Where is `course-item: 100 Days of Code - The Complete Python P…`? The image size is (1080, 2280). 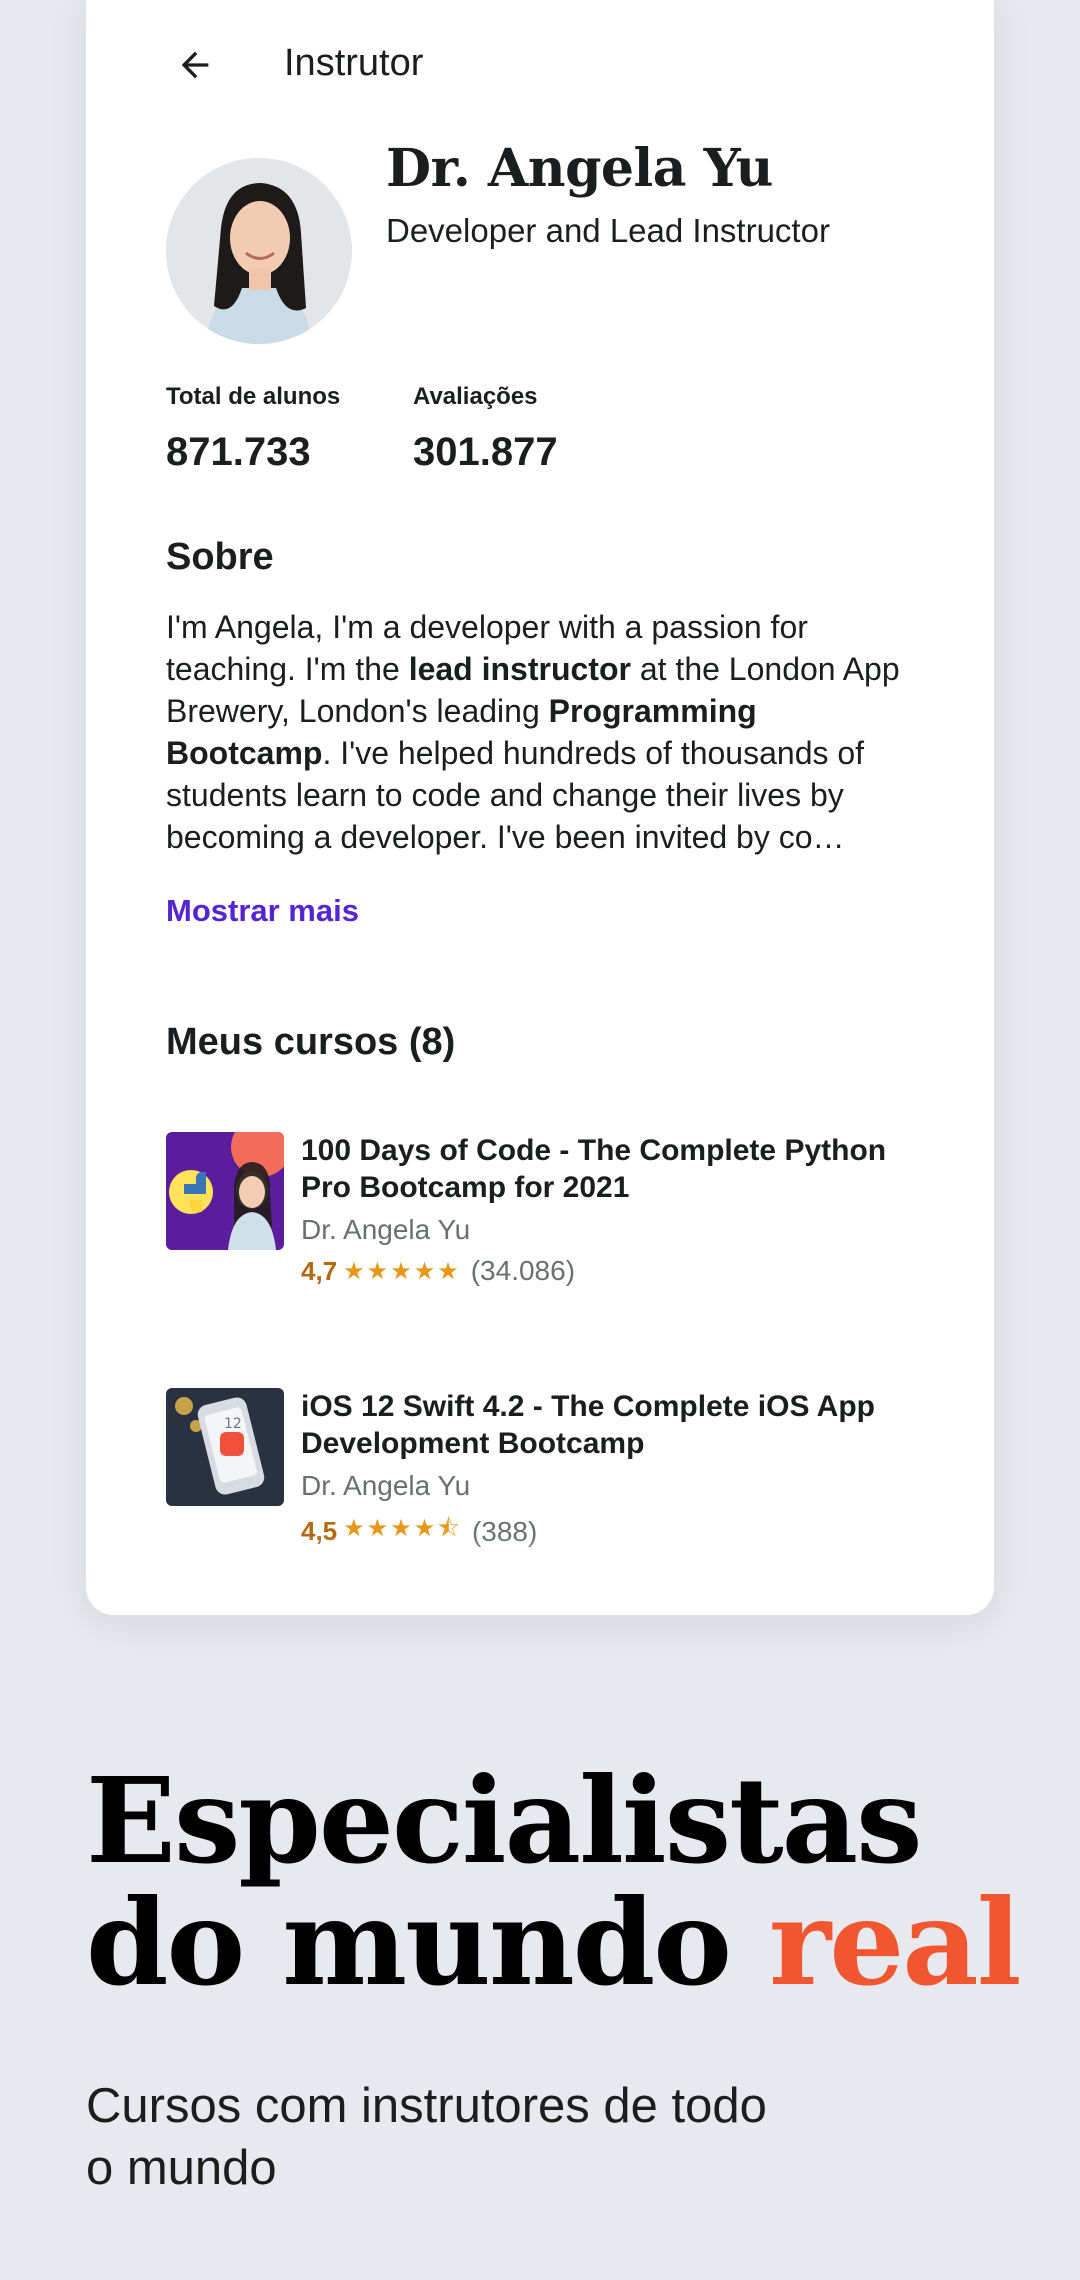
course-item: 100 Days of Code - The Complete Python P… is located at coordinates (556, 1212).